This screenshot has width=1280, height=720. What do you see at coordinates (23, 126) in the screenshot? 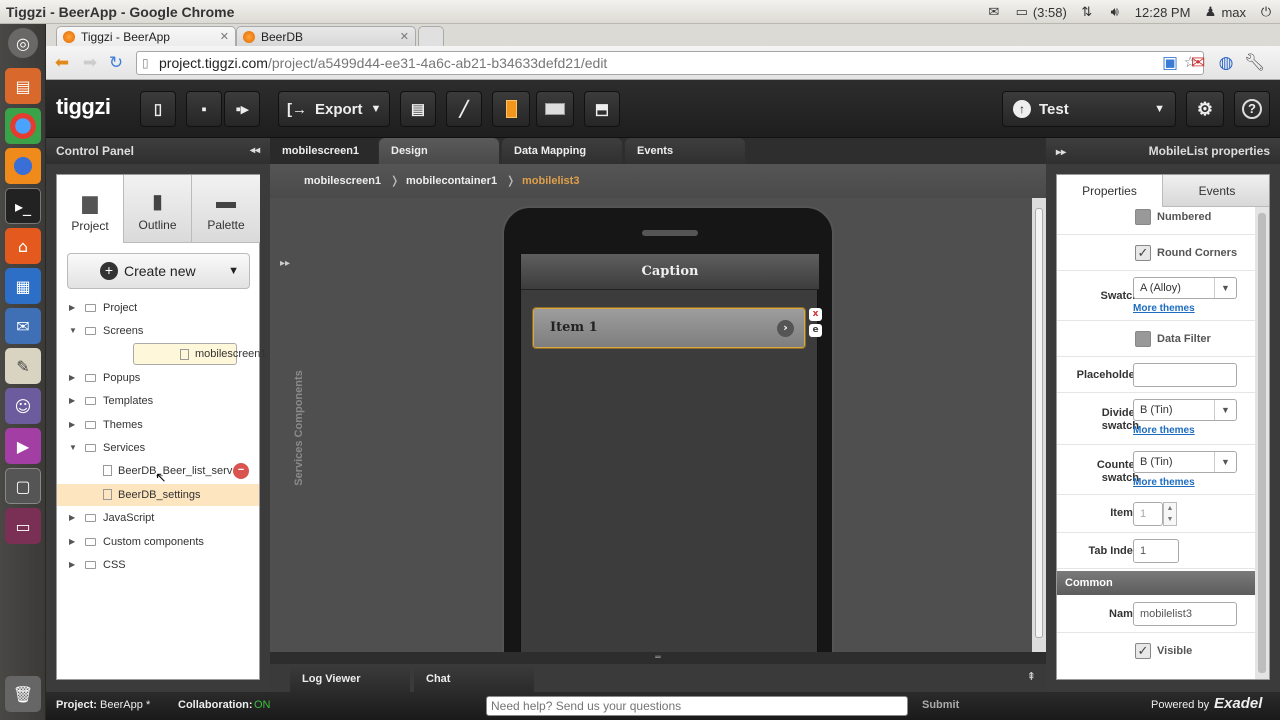
I see `chrome-icon` at bounding box center [23, 126].